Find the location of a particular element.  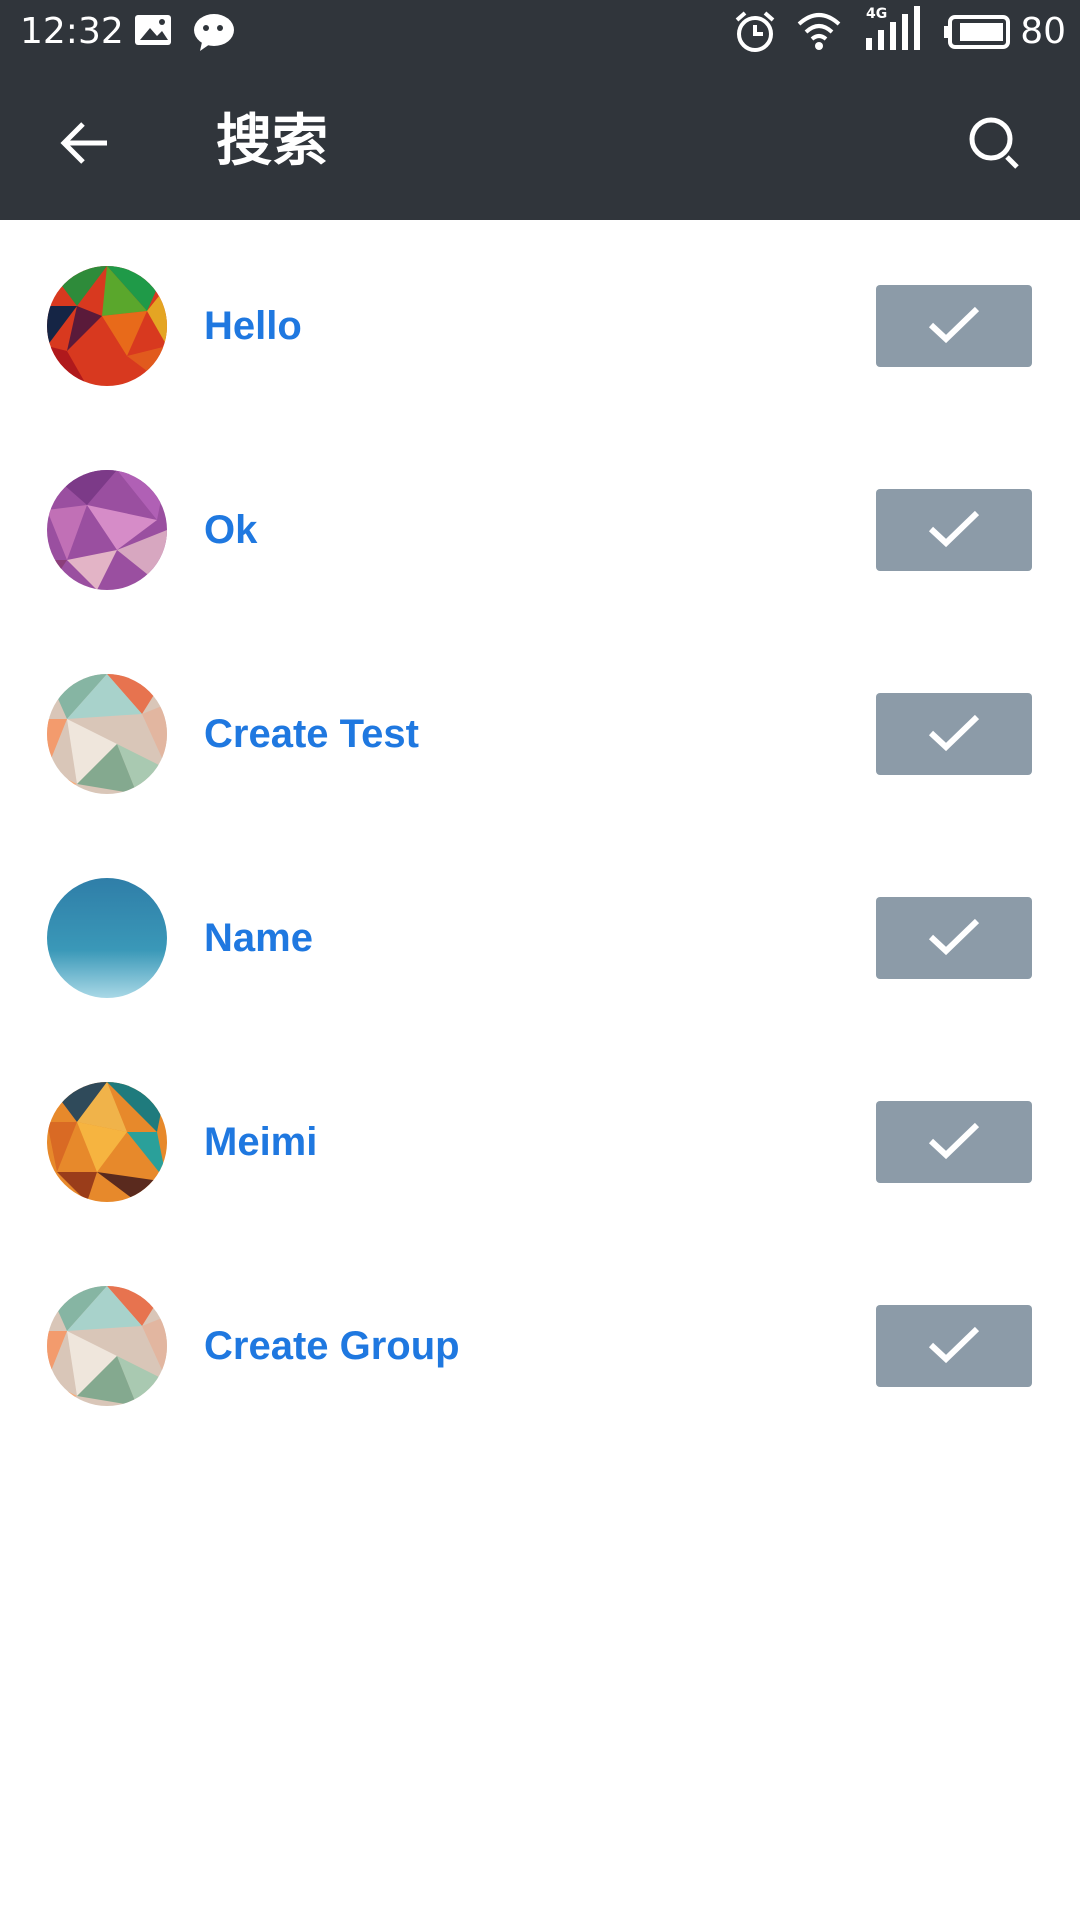

status-time: 12:32 is located at coordinates (72, 31).